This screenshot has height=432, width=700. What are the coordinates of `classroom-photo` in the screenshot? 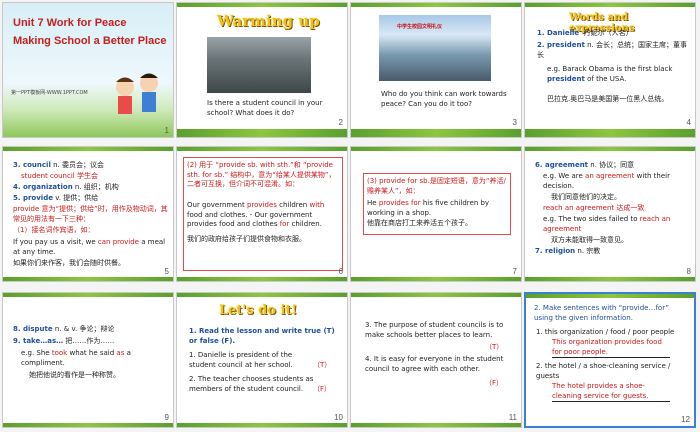 It's located at (259, 65).